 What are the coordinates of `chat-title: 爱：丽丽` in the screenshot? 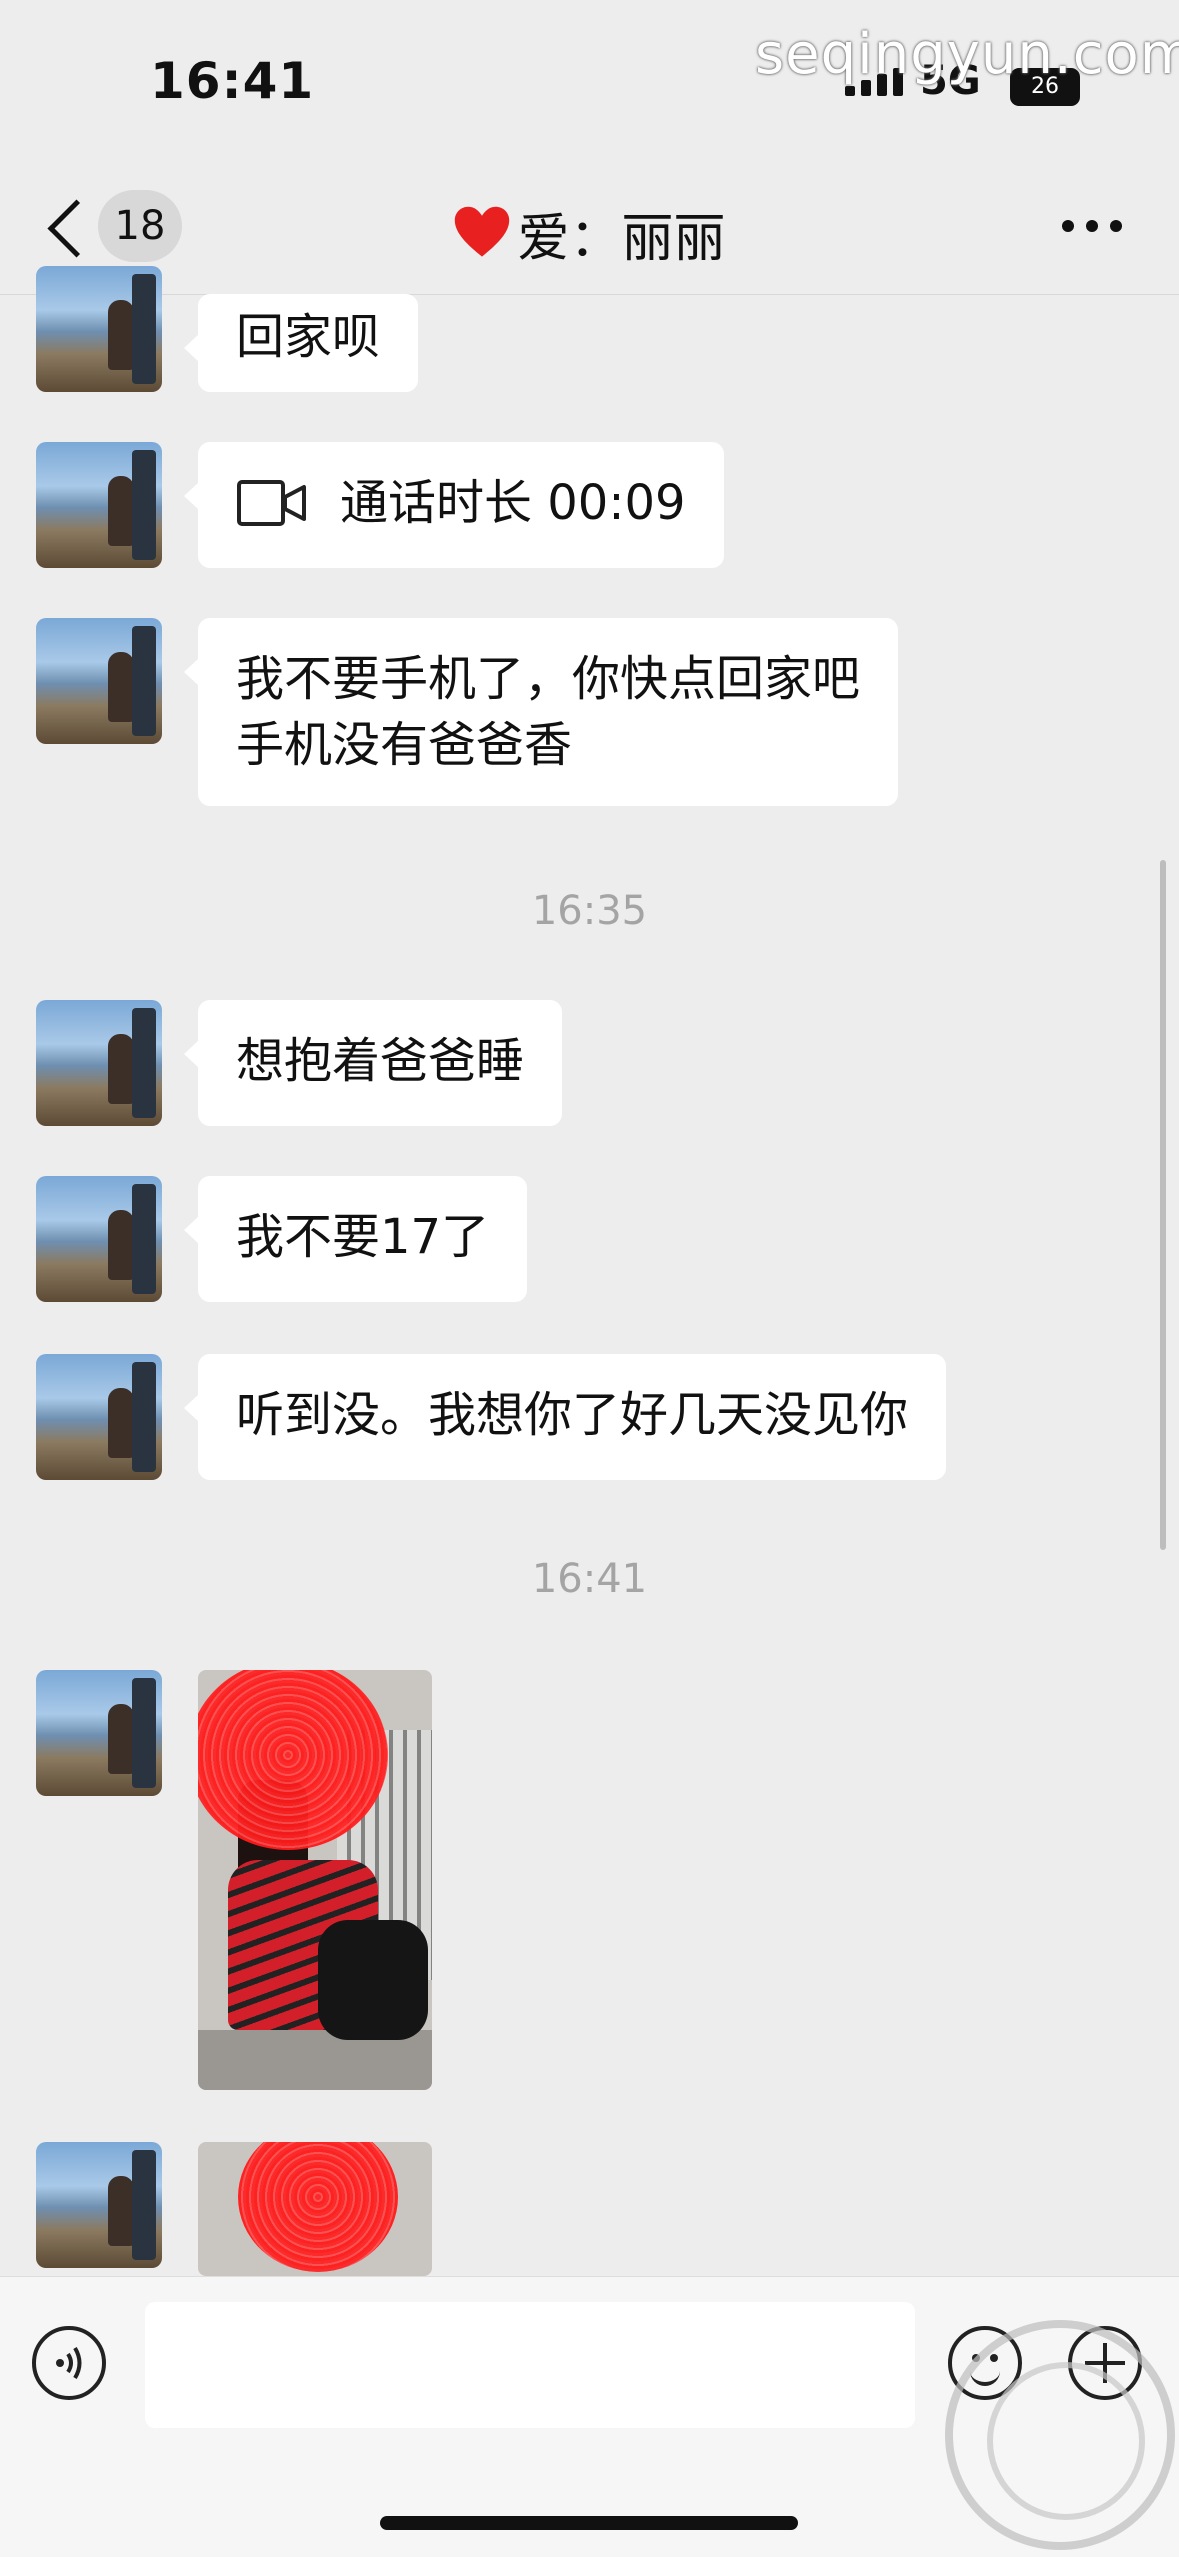 It's located at (589, 233).